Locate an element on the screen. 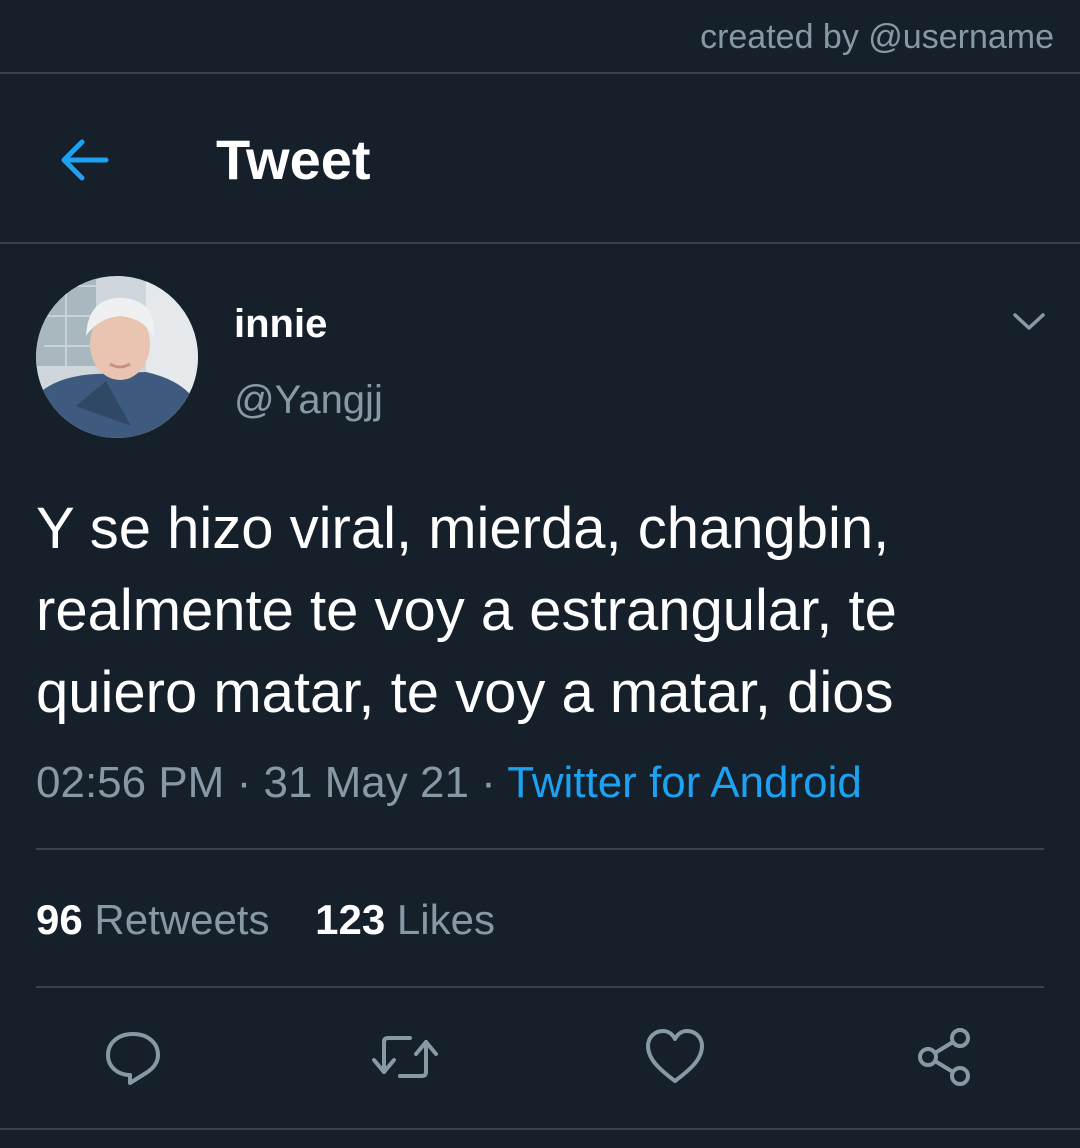 This screenshot has height=1148, width=1080. retweets-stat: 96 Retweets is located at coordinates (152, 920).